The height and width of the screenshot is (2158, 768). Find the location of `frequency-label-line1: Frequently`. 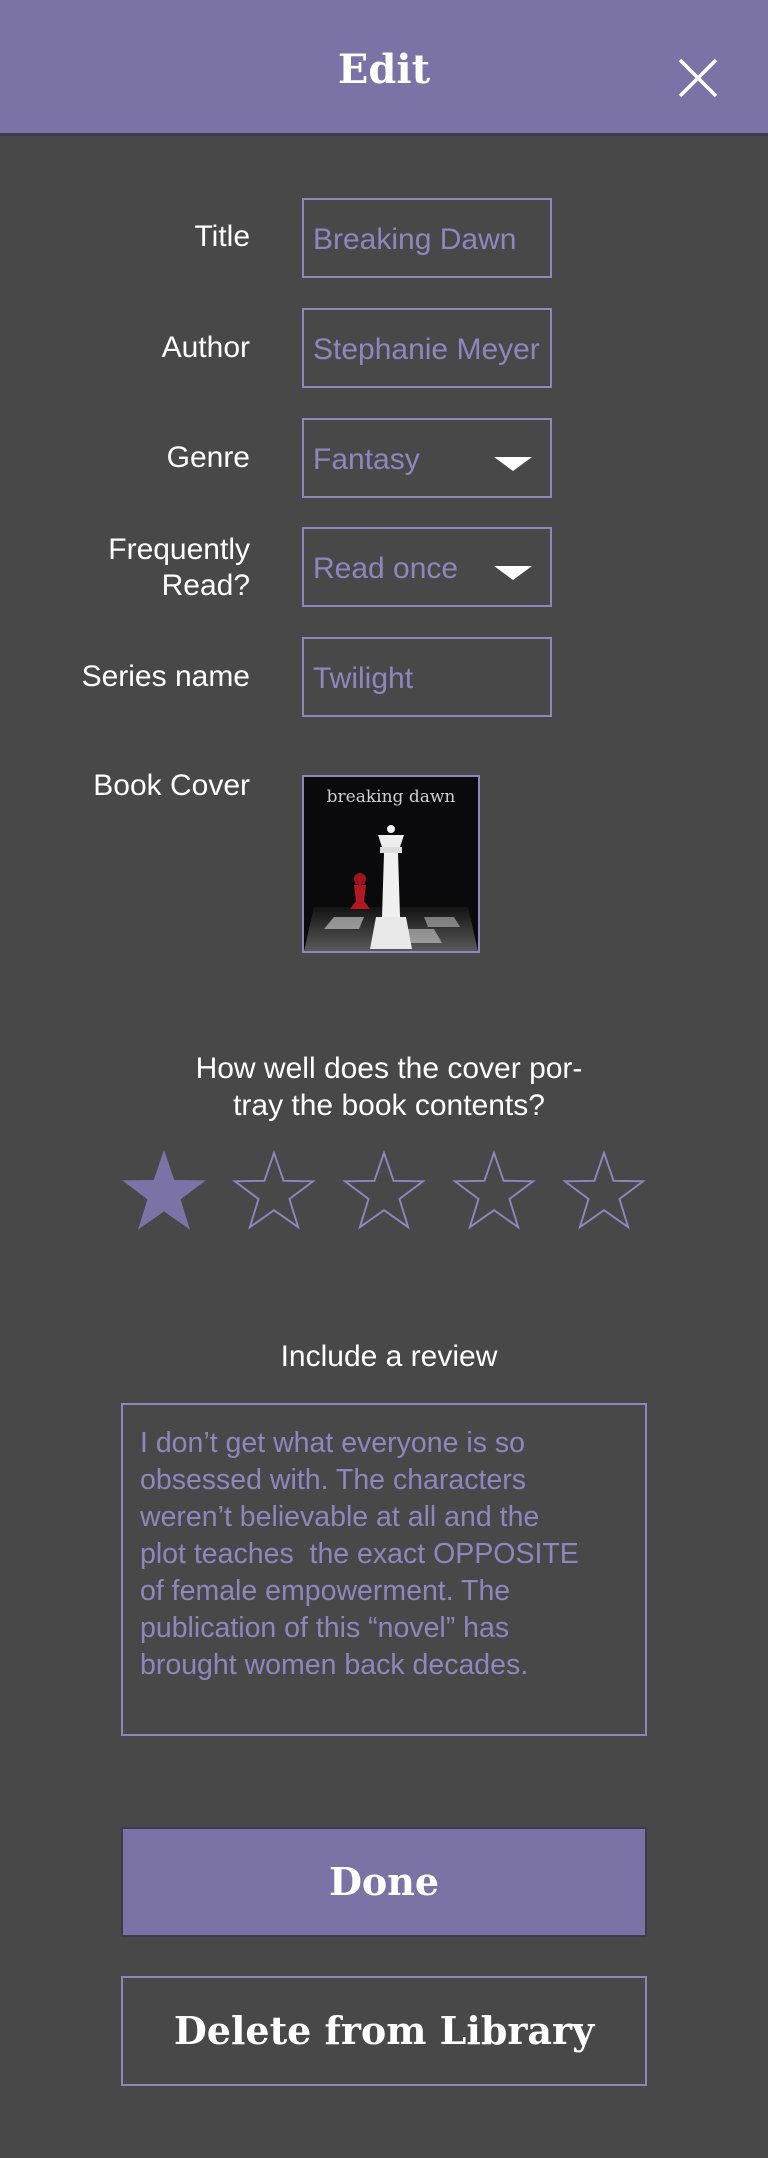

frequency-label-line1: Frequently is located at coordinates (179, 549).